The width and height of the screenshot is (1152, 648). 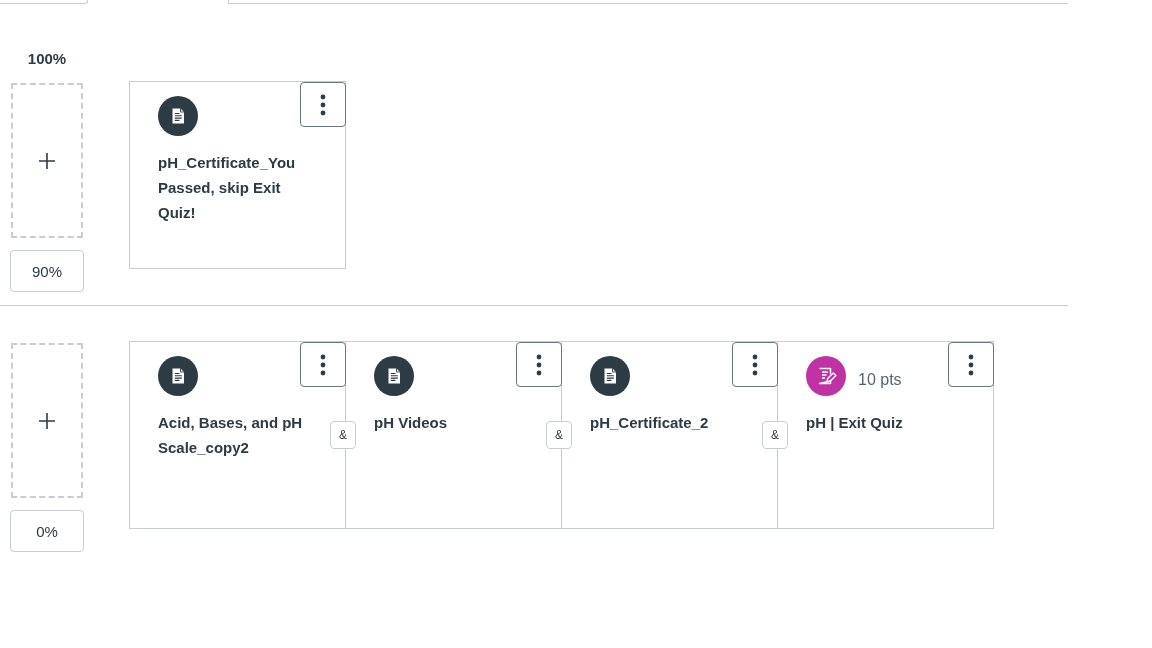 I want to click on document-pencil-icon, so click(x=826, y=376).